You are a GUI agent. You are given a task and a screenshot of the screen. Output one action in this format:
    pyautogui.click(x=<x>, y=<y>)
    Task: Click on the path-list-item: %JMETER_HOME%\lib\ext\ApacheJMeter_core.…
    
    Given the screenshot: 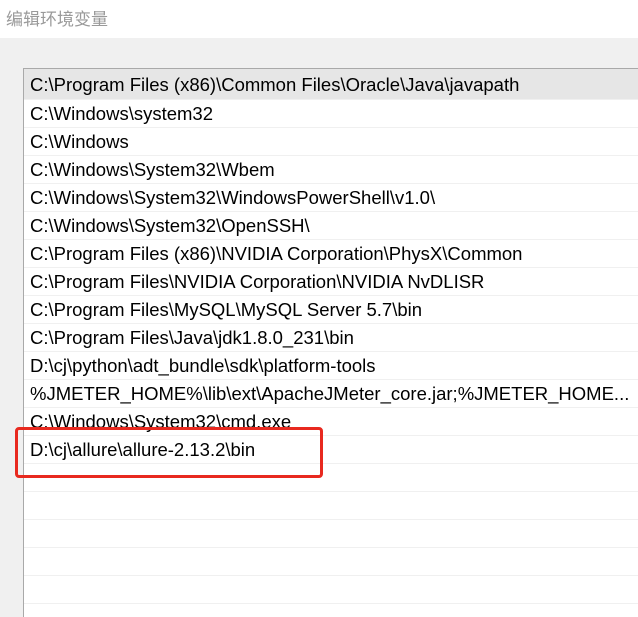 What is the action you would take?
    pyautogui.click(x=331, y=394)
    